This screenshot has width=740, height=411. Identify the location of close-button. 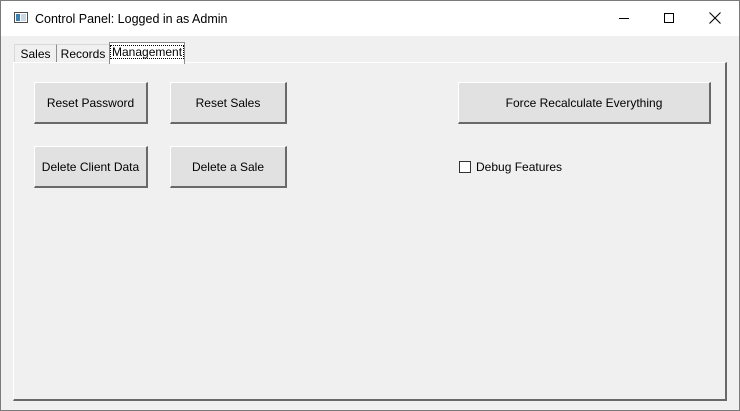
(716, 18).